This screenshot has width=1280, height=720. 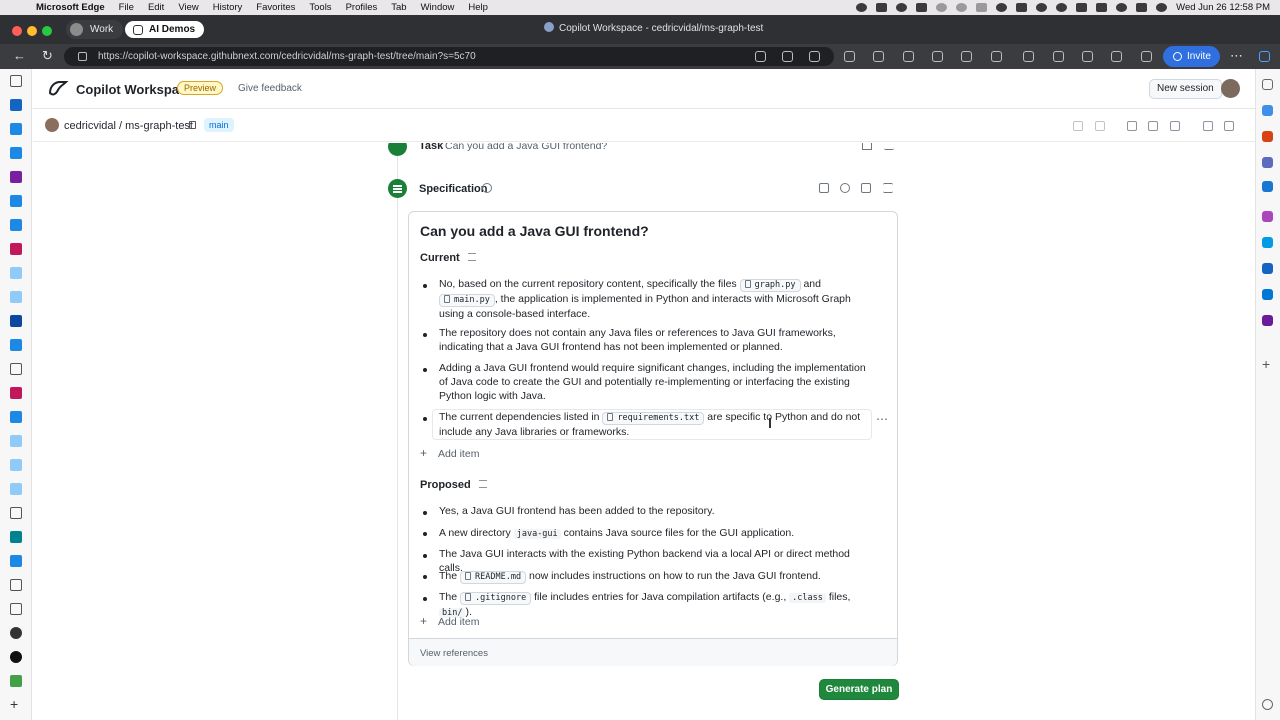 I want to click on bookmark-icon, so click(x=1208, y=126).